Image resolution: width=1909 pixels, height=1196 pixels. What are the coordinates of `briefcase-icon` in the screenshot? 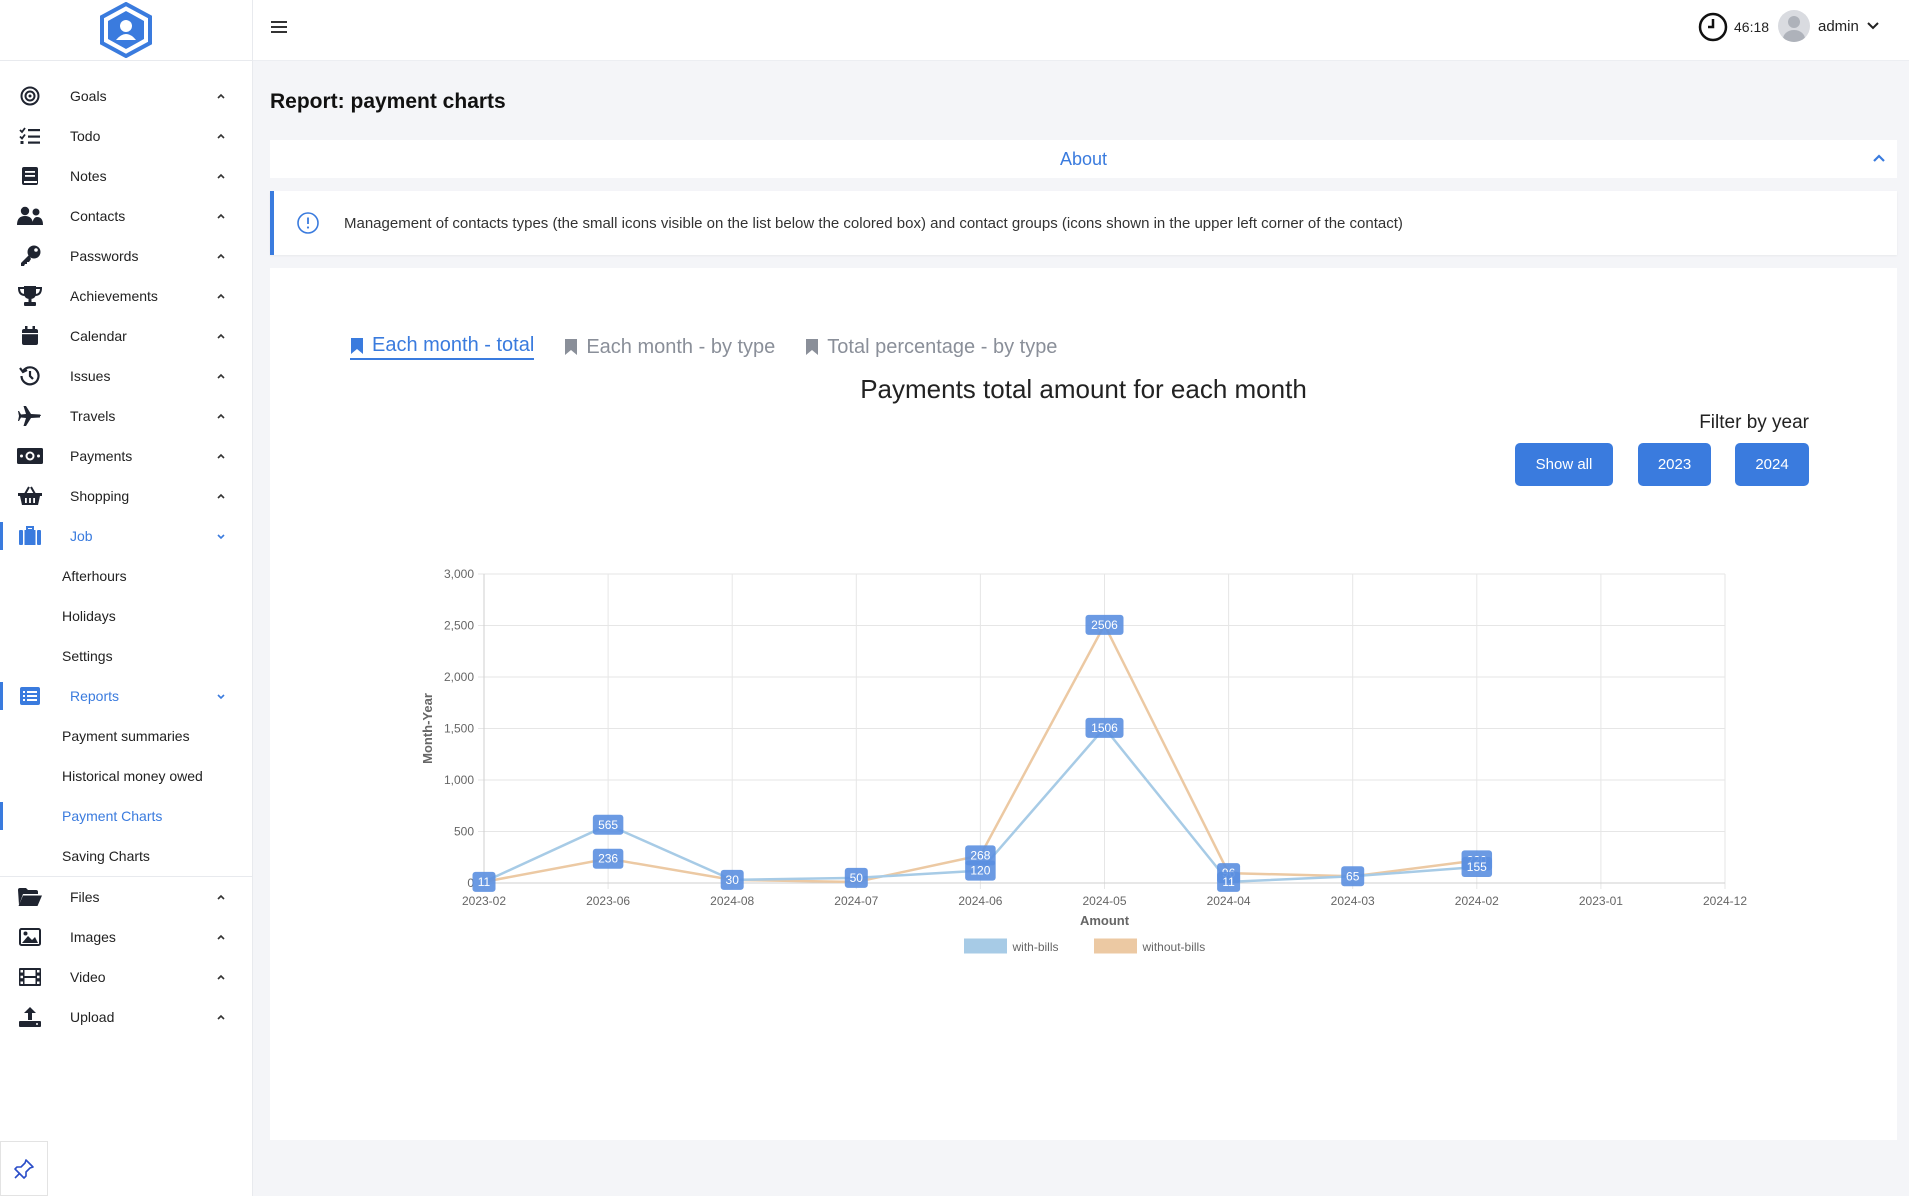 It's located at (30, 536).